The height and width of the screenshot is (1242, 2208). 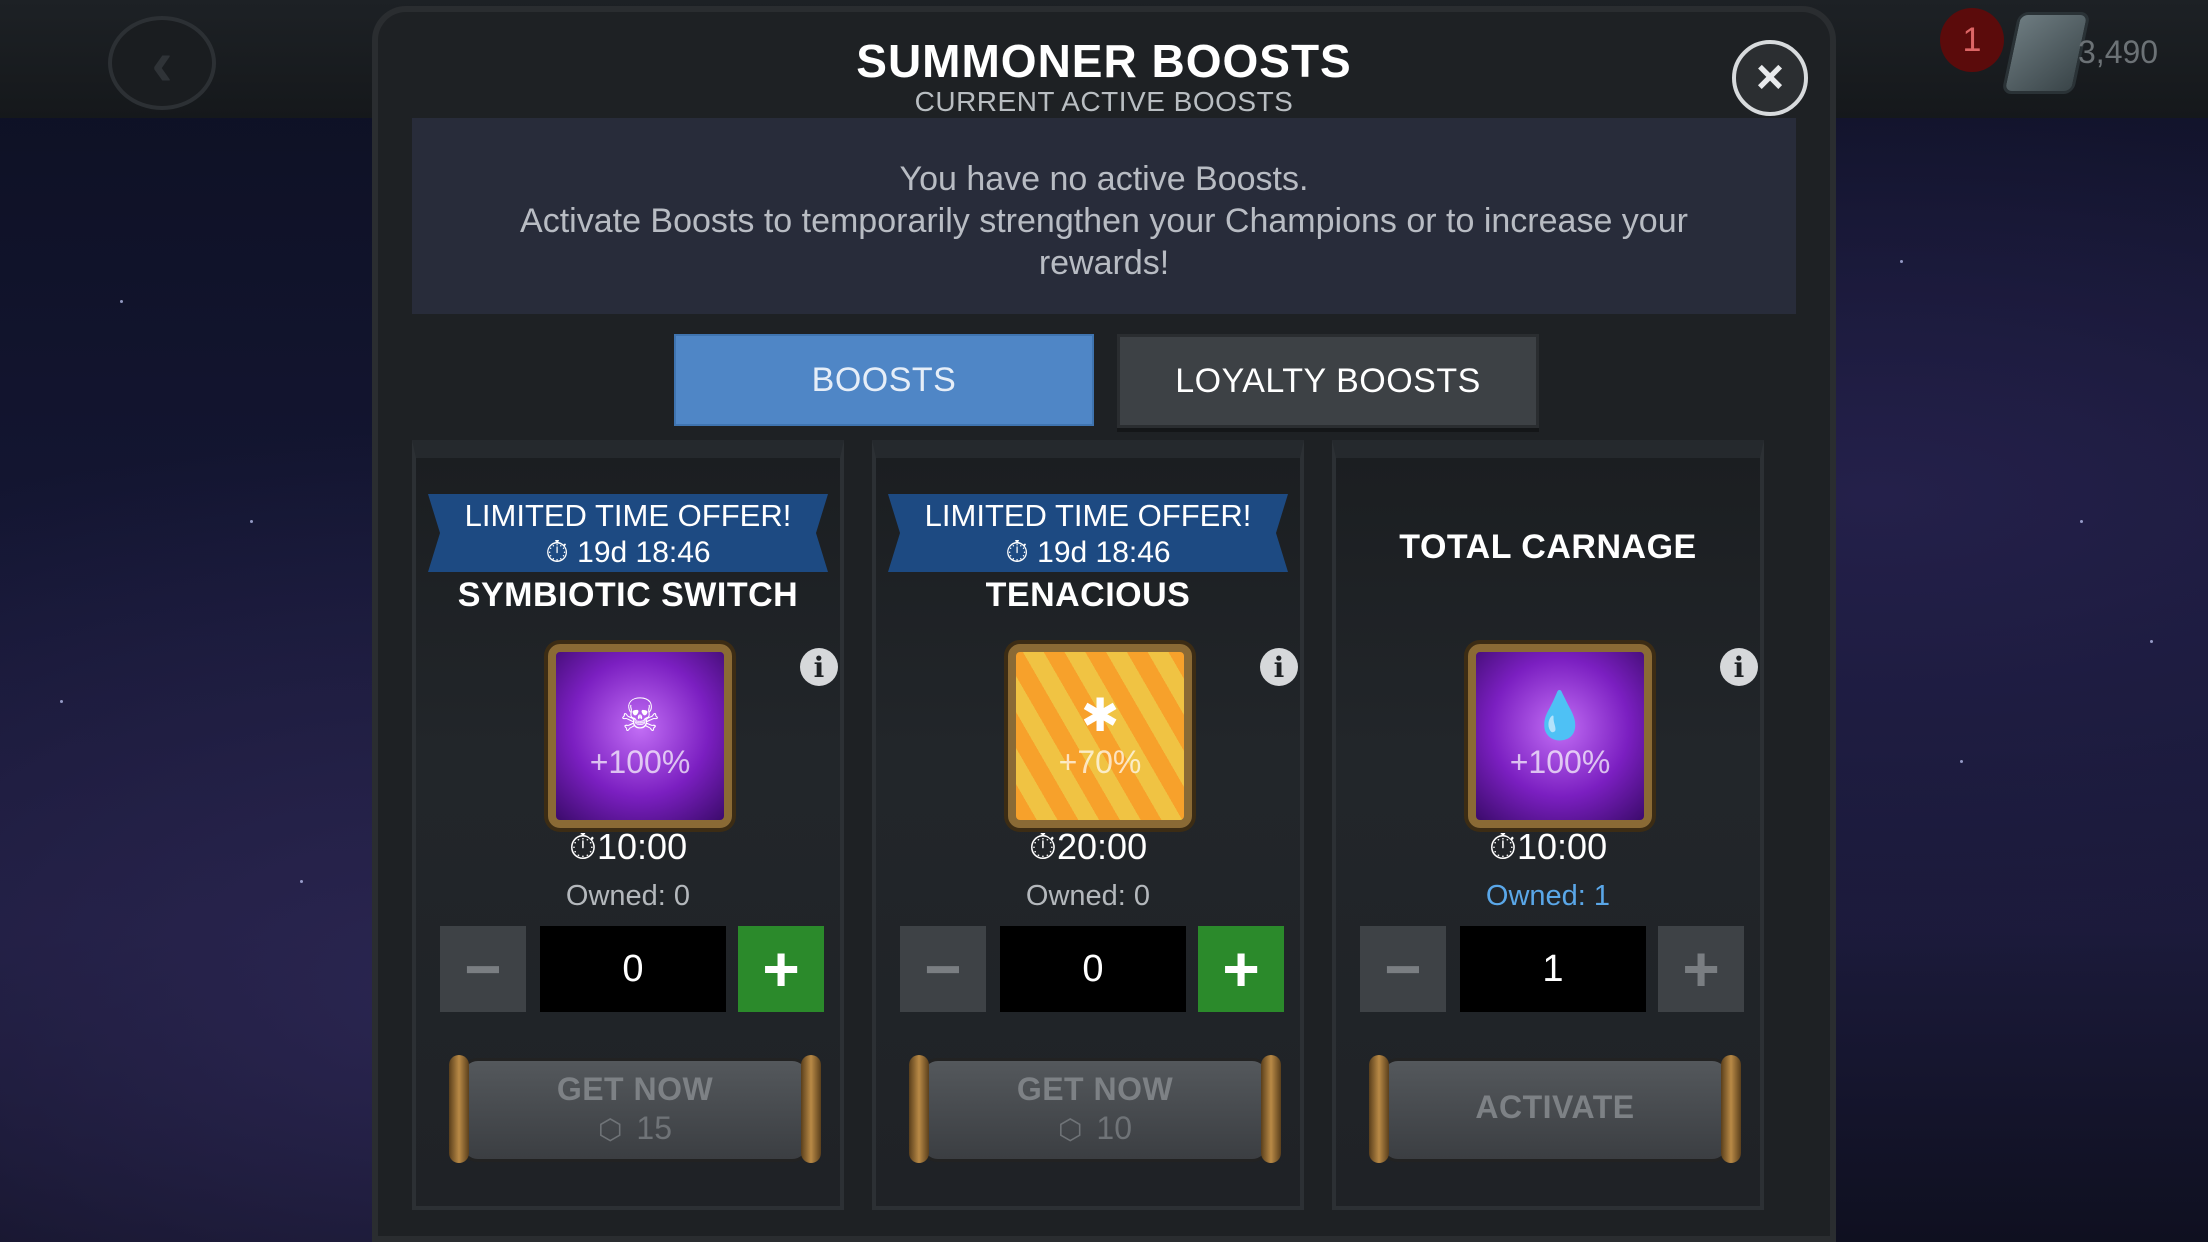 I want to click on close-icon: ×, so click(x=1770, y=78).